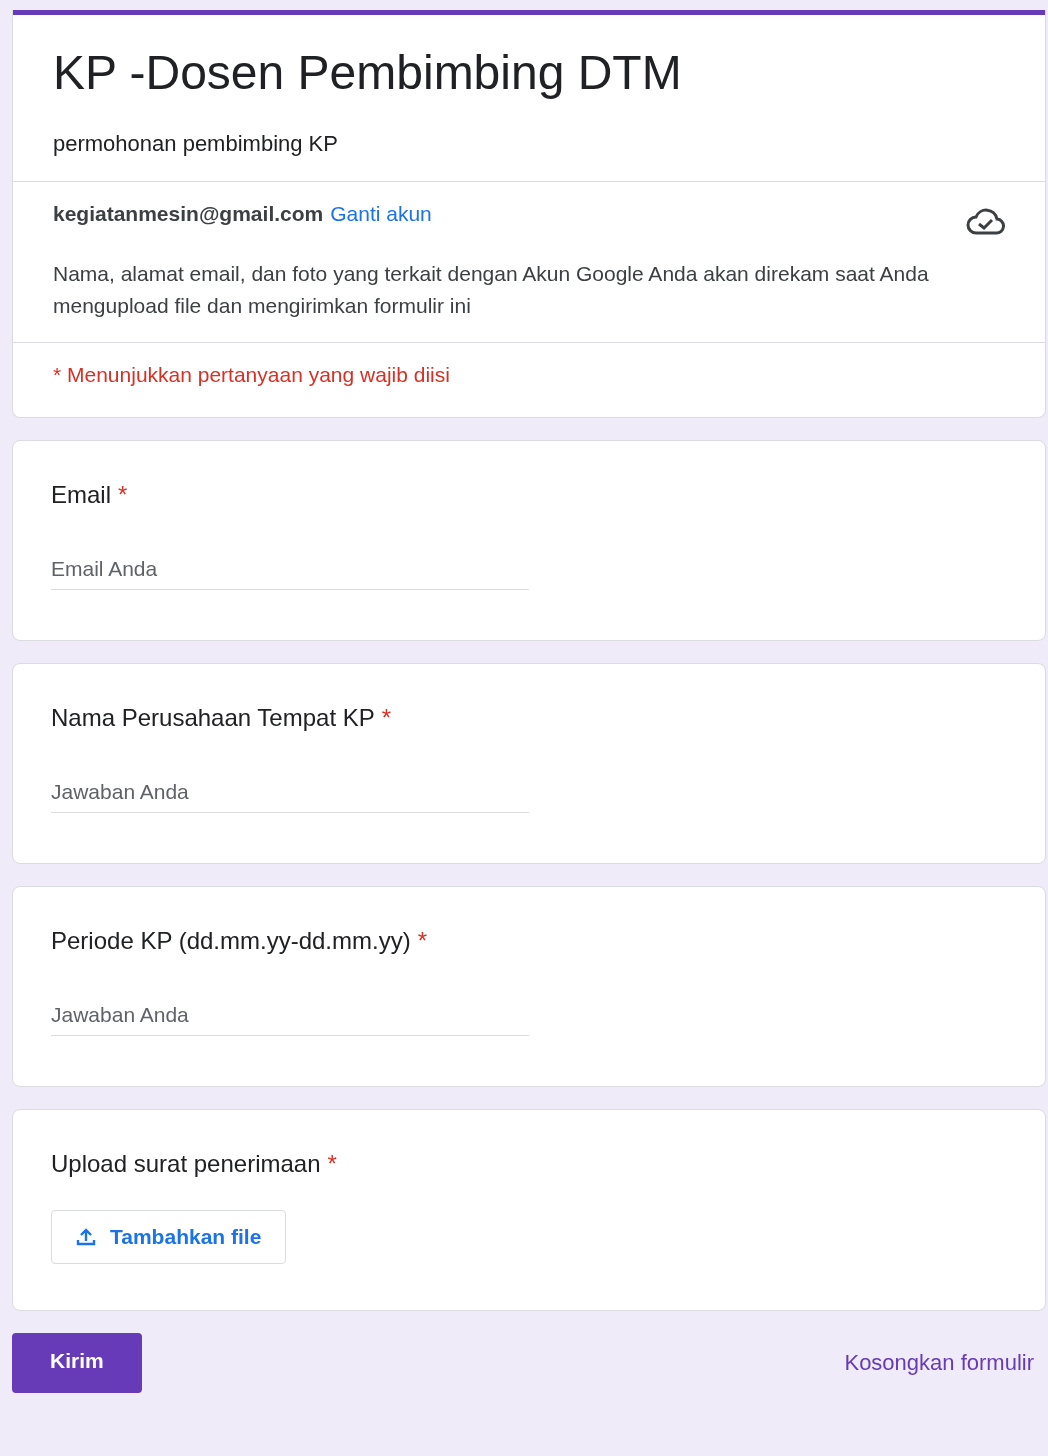 This screenshot has height=1456, width=1048. I want to click on question-label: Periode KP (dd.mm.yy-dd.mm.yy), so click(231, 941).